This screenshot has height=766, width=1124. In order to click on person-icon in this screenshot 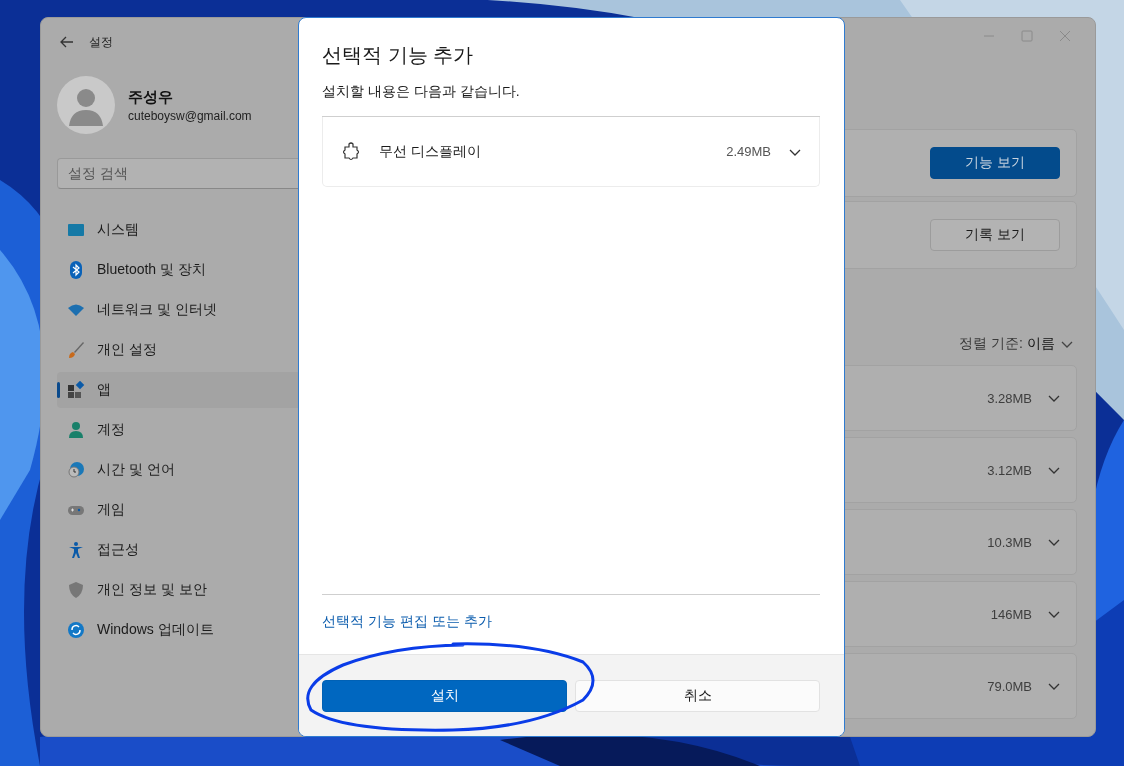, I will do `click(76, 430)`.